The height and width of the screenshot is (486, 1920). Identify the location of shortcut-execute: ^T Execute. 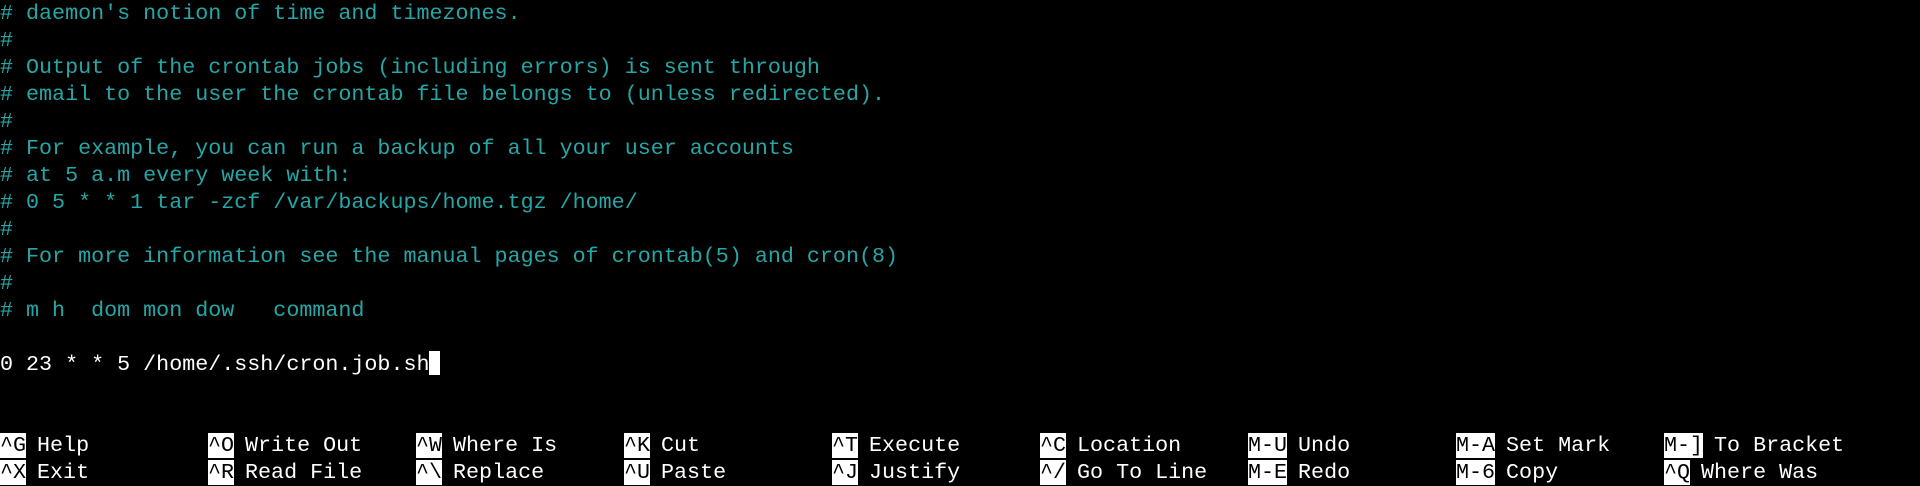
(896, 445).